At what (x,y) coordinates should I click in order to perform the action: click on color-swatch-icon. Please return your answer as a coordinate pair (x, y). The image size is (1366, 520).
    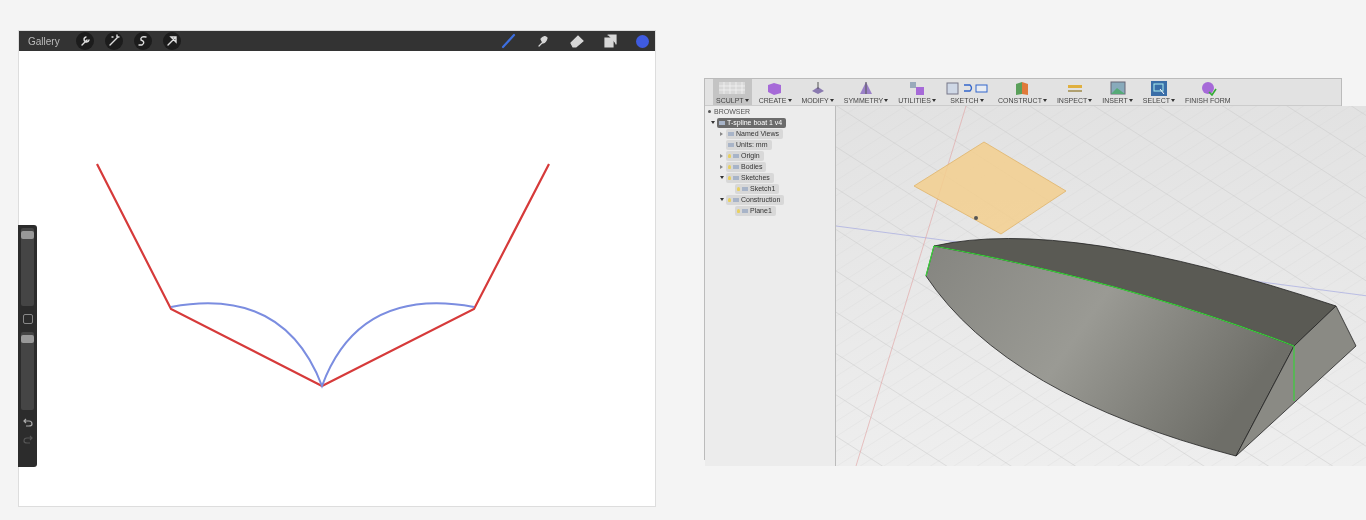
    Looking at the image, I should click on (642, 41).